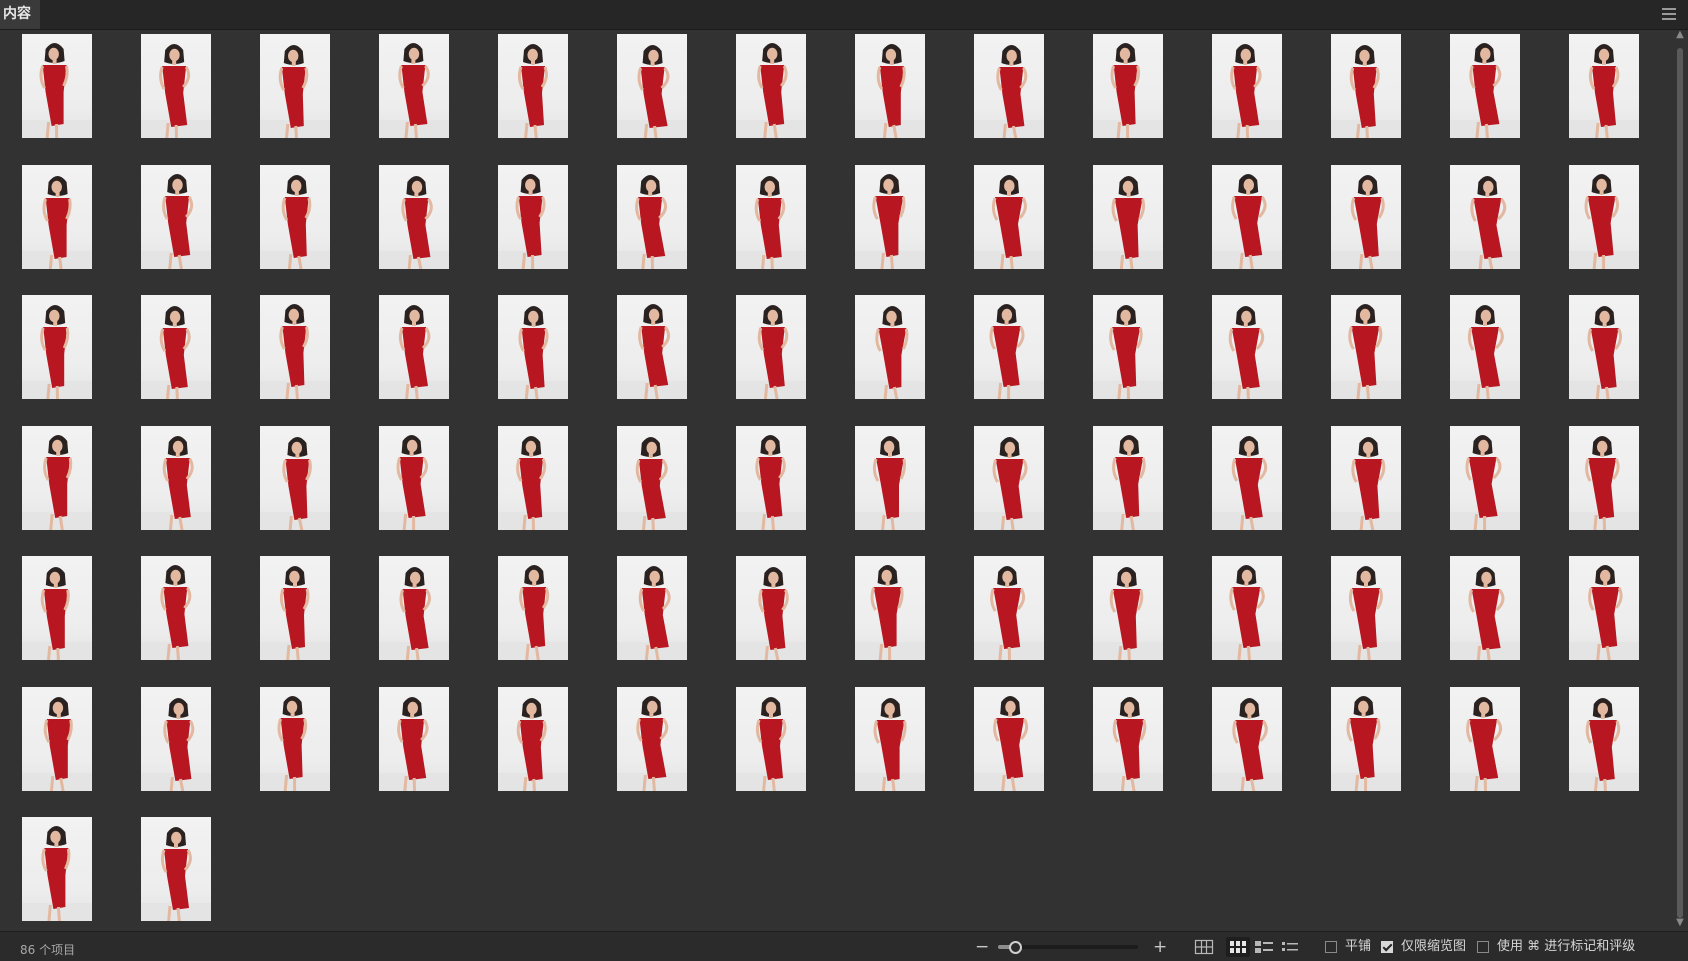 This screenshot has width=1688, height=961. I want to click on list-view-icon, so click(1290, 947).